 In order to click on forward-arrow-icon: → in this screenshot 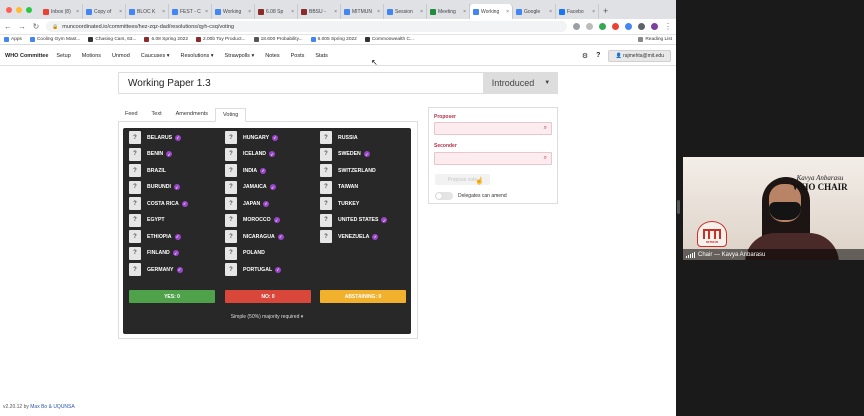, I will do `click(22, 26)`.